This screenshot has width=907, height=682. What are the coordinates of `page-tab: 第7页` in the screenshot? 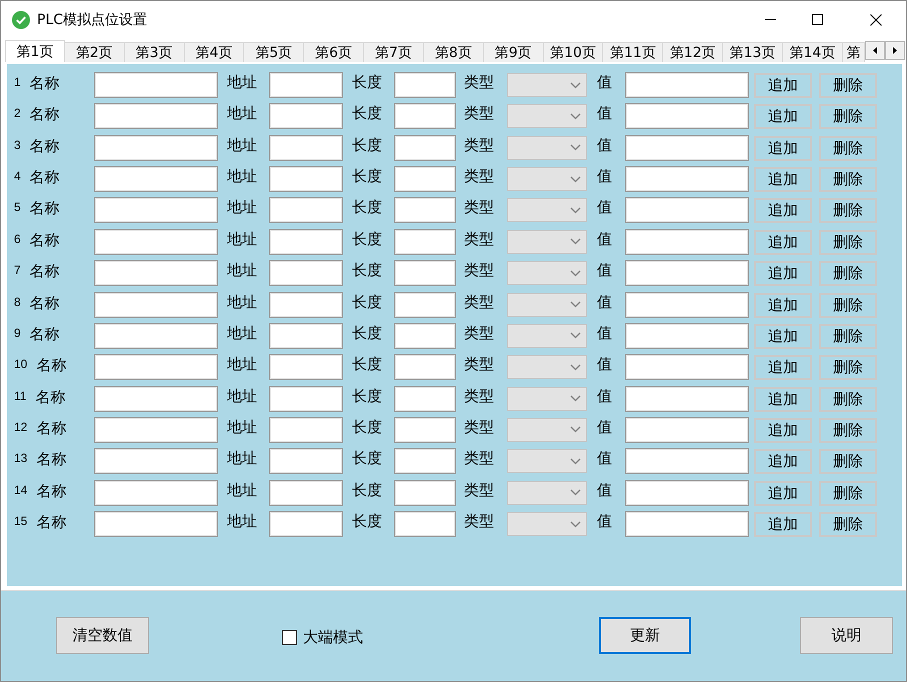 It's located at (394, 52).